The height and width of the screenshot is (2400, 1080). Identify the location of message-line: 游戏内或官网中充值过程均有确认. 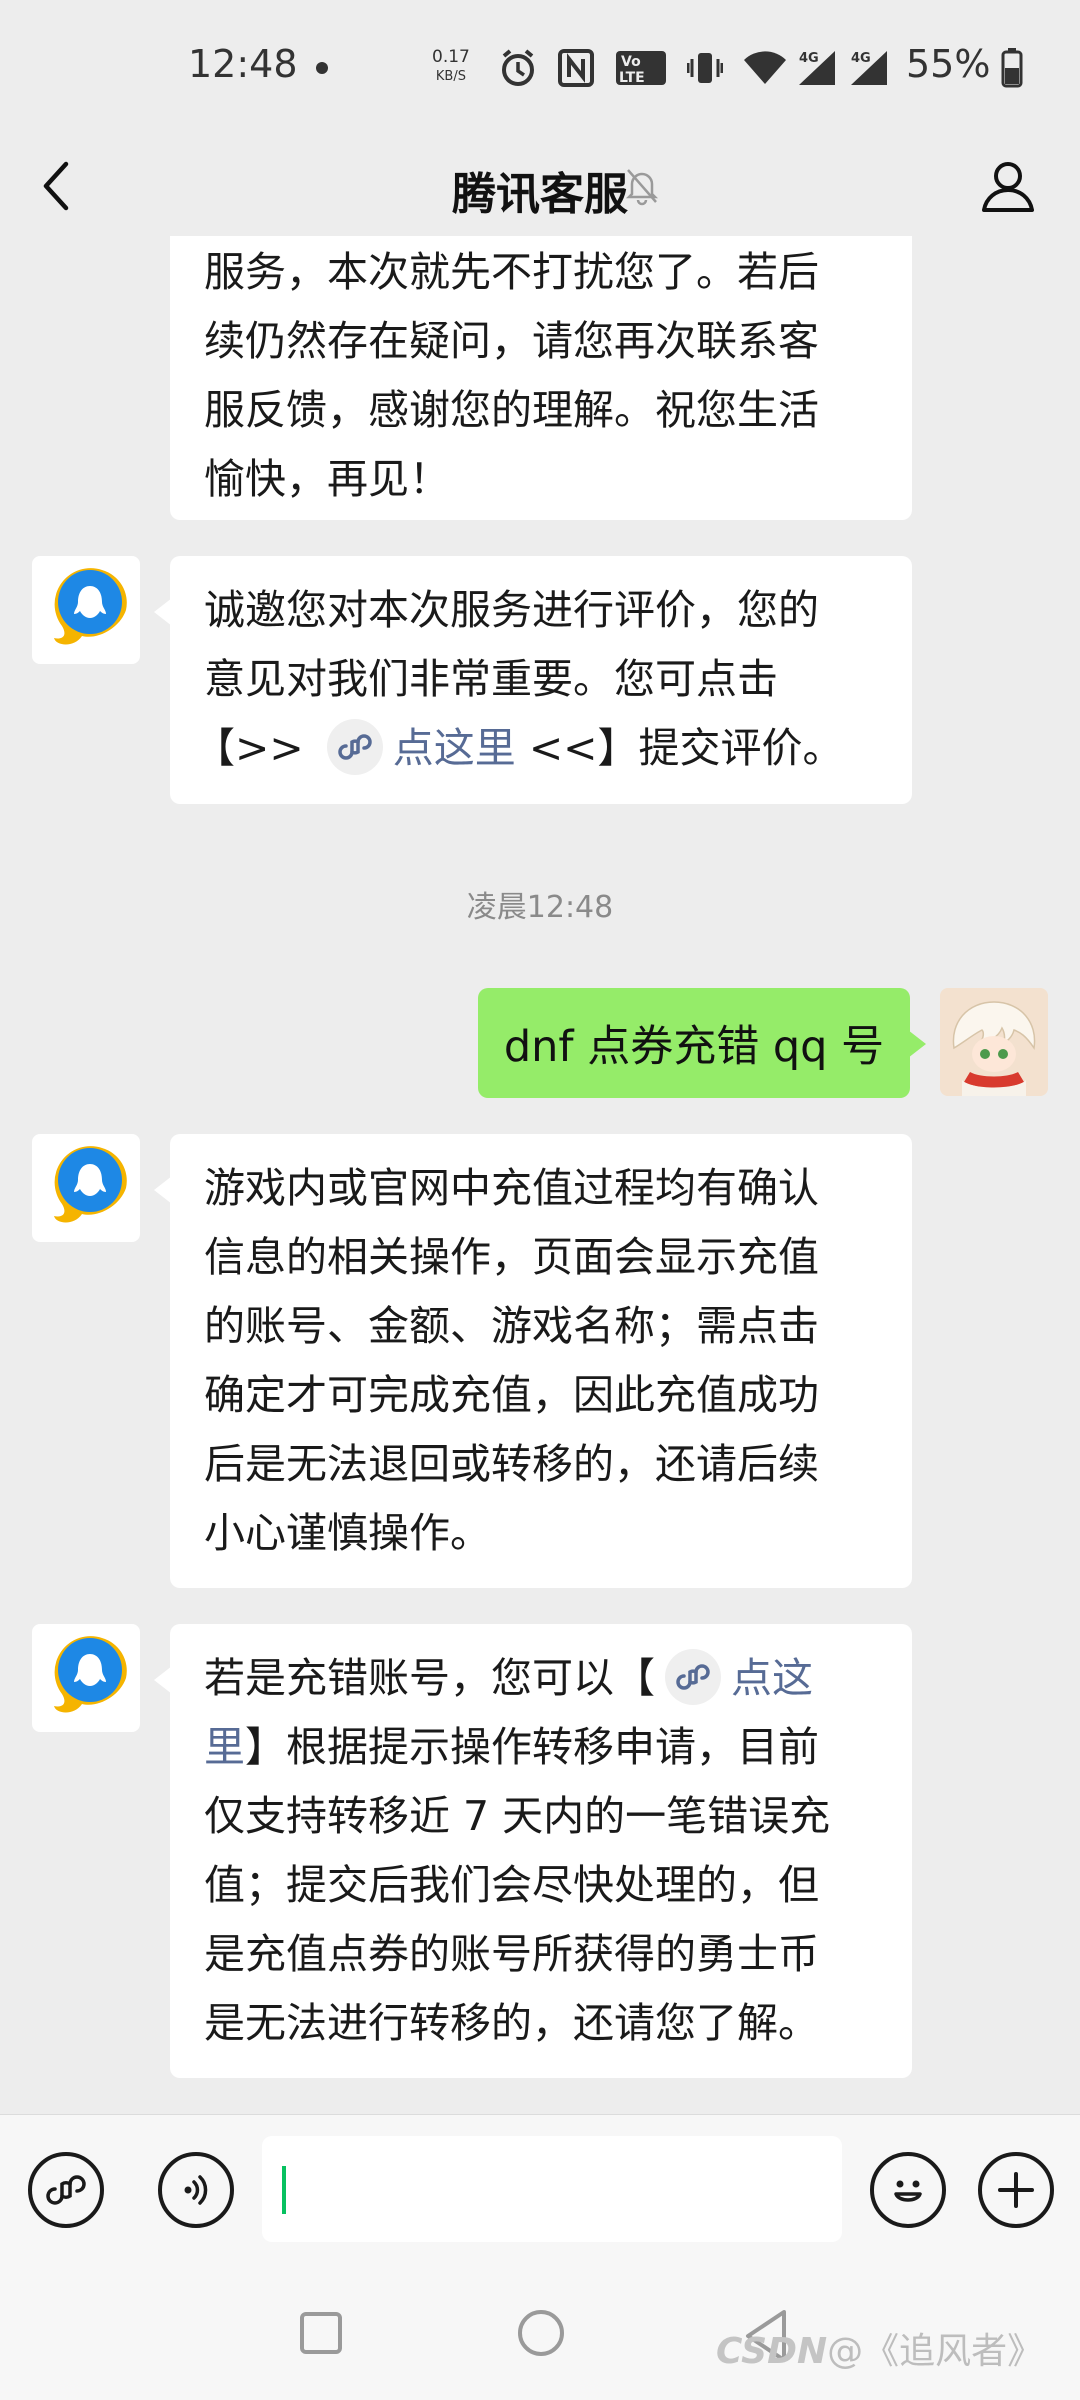
(511, 1188).